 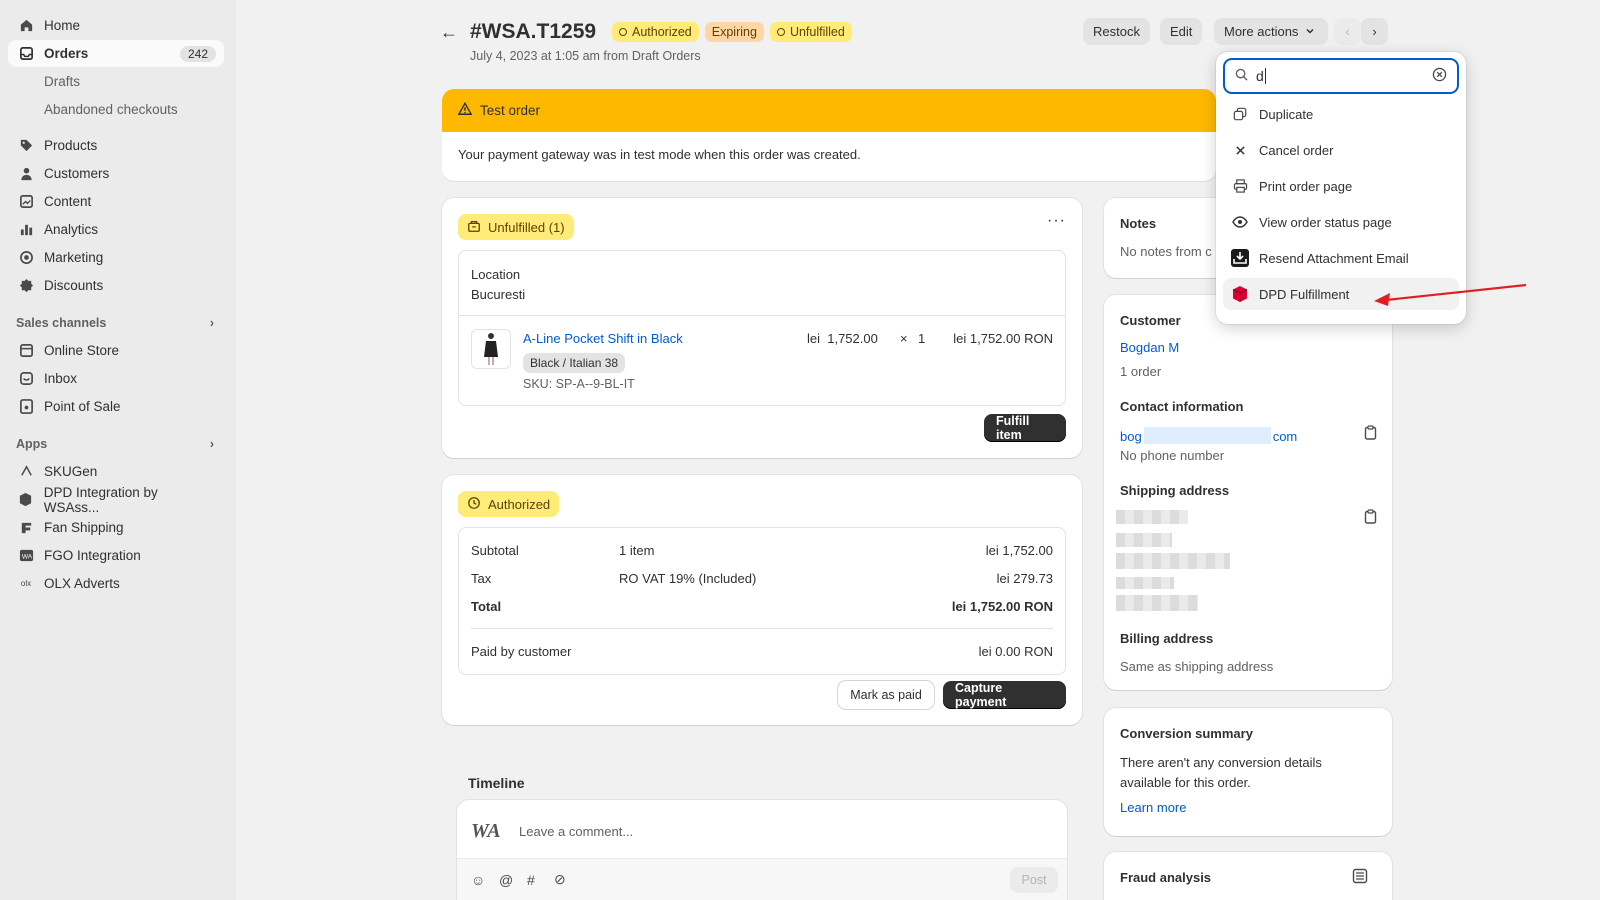 What do you see at coordinates (560, 879) in the screenshot?
I see `attachment-icon: ⊘` at bounding box center [560, 879].